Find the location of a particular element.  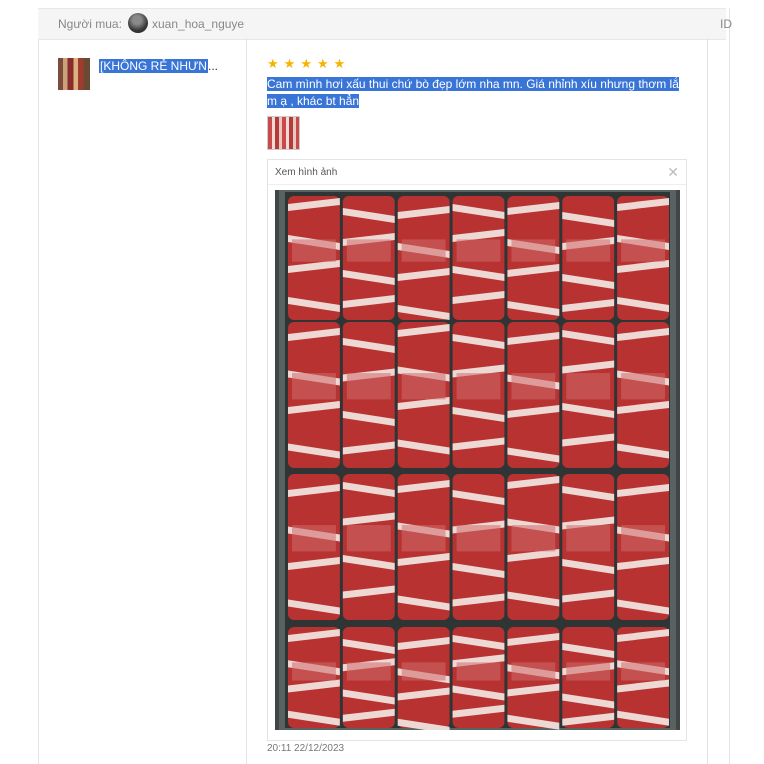

review-header: Người mua: xuan_hoa_nguye ID is located at coordinates (385, 24).